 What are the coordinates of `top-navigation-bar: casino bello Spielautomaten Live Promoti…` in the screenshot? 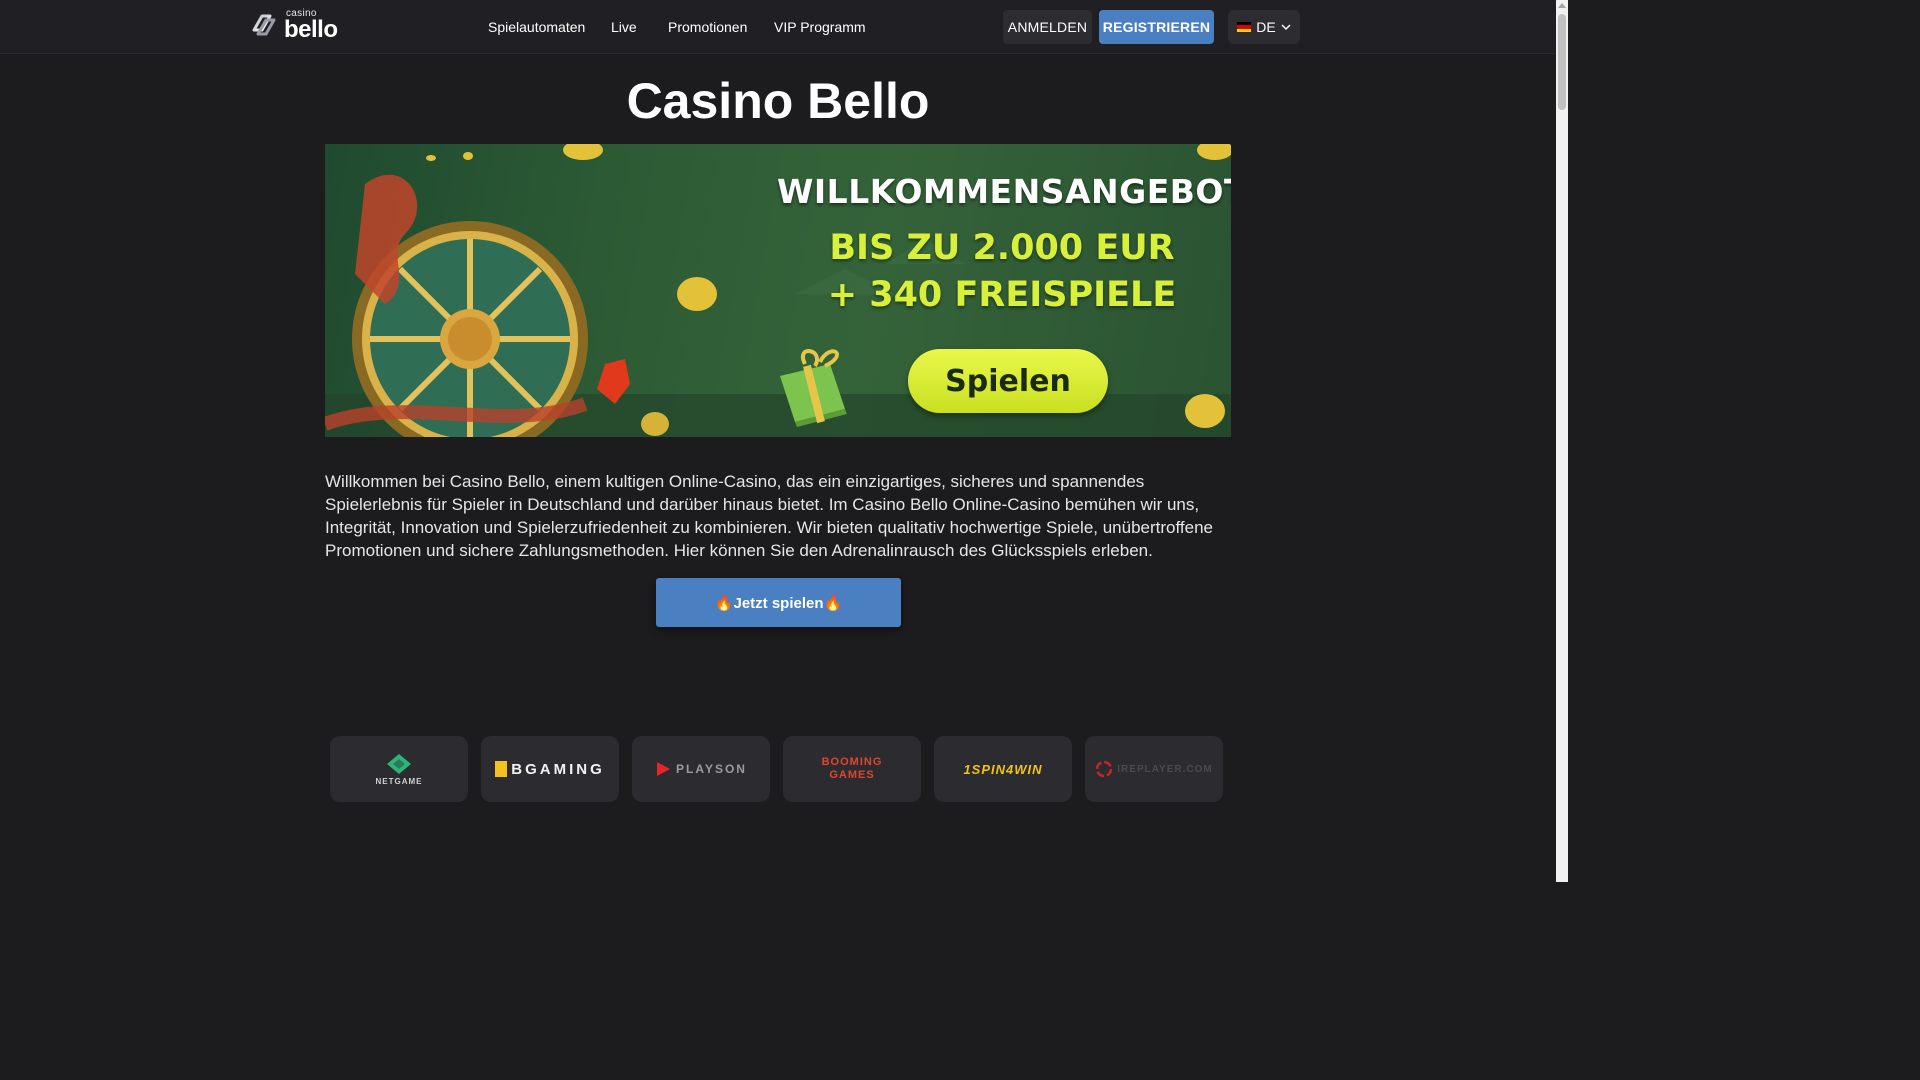 It's located at (778, 27).